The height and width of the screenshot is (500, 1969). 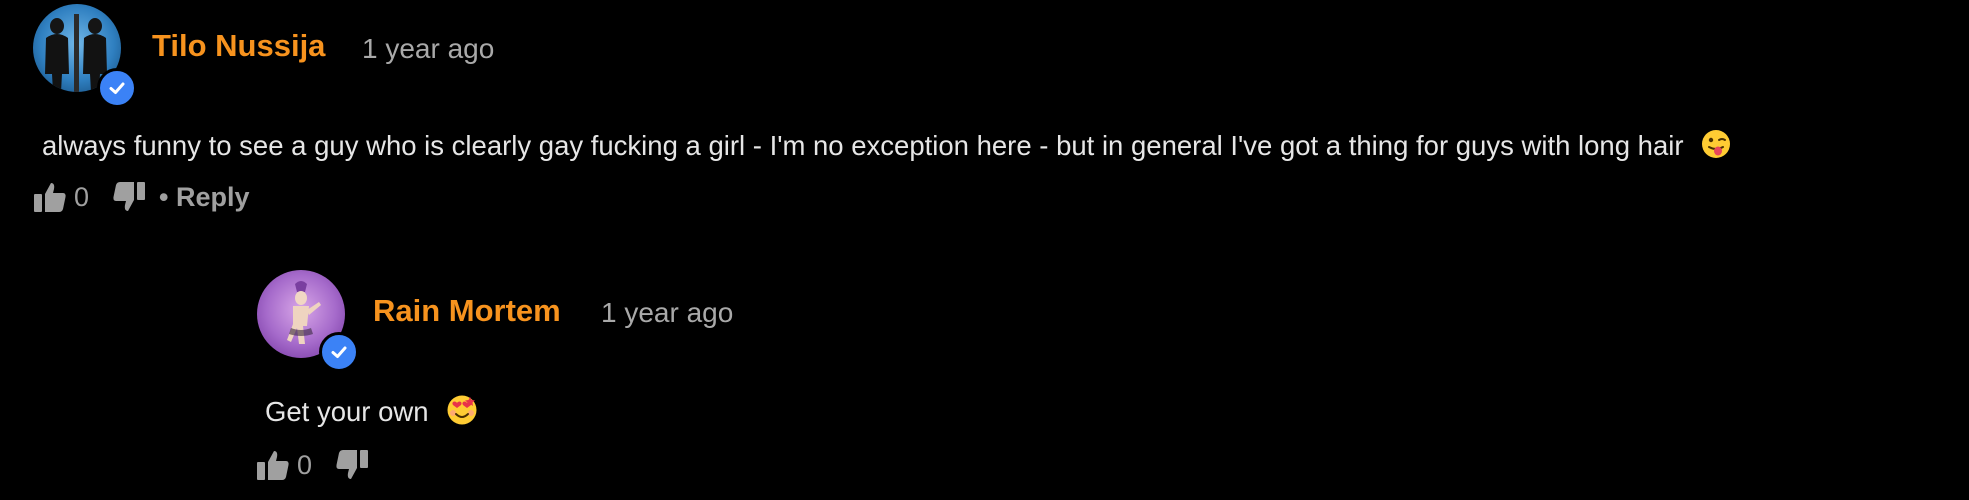 What do you see at coordinates (213, 196) in the screenshot?
I see `reply-label: Reply` at bounding box center [213, 196].